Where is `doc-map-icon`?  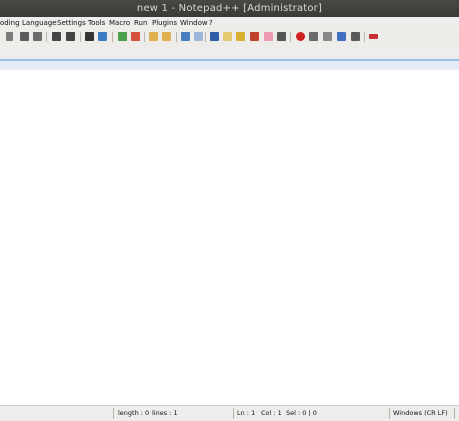
doc-map-icon is located at coordinates (227, 36).